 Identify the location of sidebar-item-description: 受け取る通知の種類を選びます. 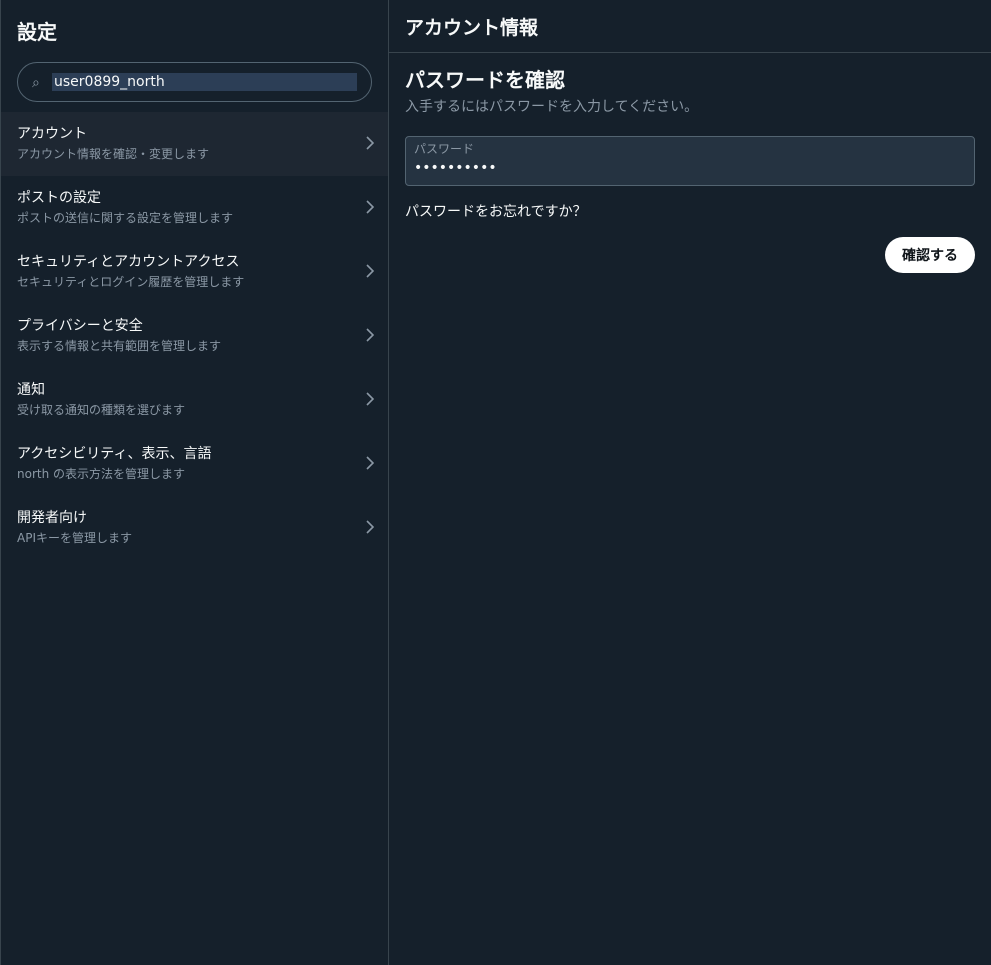
(101, 410).